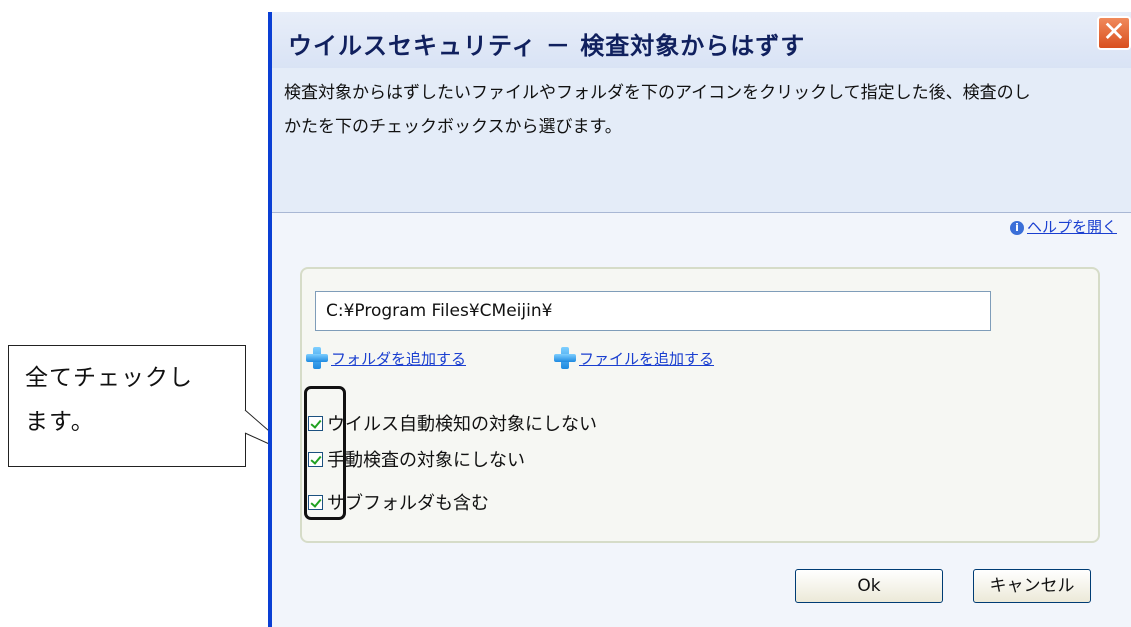 This screenshot has width=1131, height=627. Describe the element at coordinates (109, 378) in the screenshot. I see `callout-line-1: 全てチェックし` at that location.